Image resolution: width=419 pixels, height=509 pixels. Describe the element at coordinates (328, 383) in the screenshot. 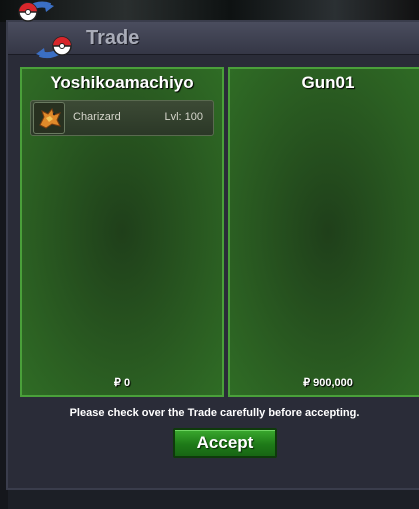

I see `money-right: ₽ 900,000` at that location.